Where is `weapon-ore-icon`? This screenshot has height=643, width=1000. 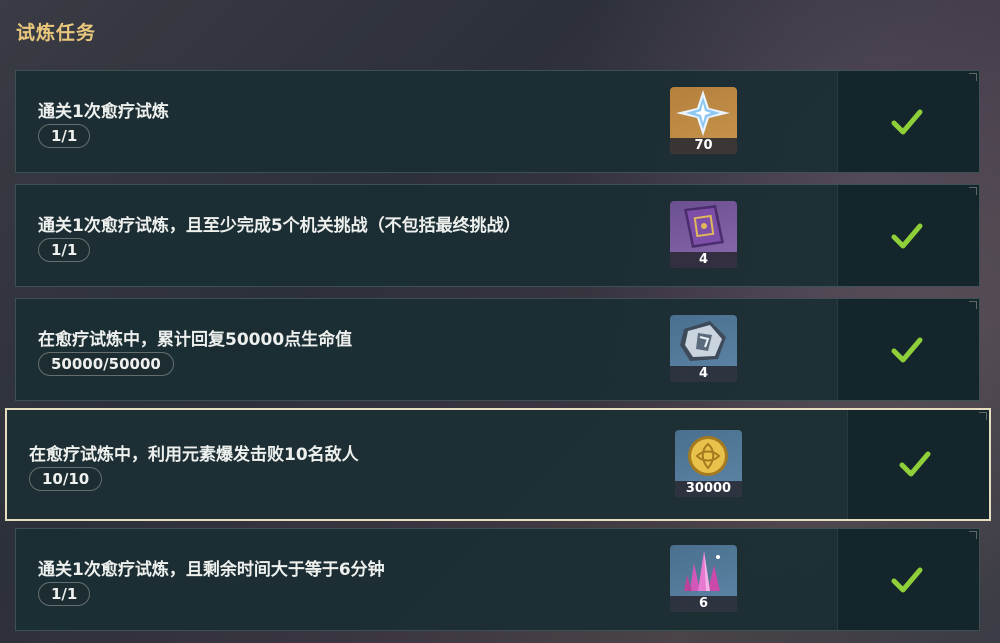 weapon-ore-icon is located at coordinates (703, 341).